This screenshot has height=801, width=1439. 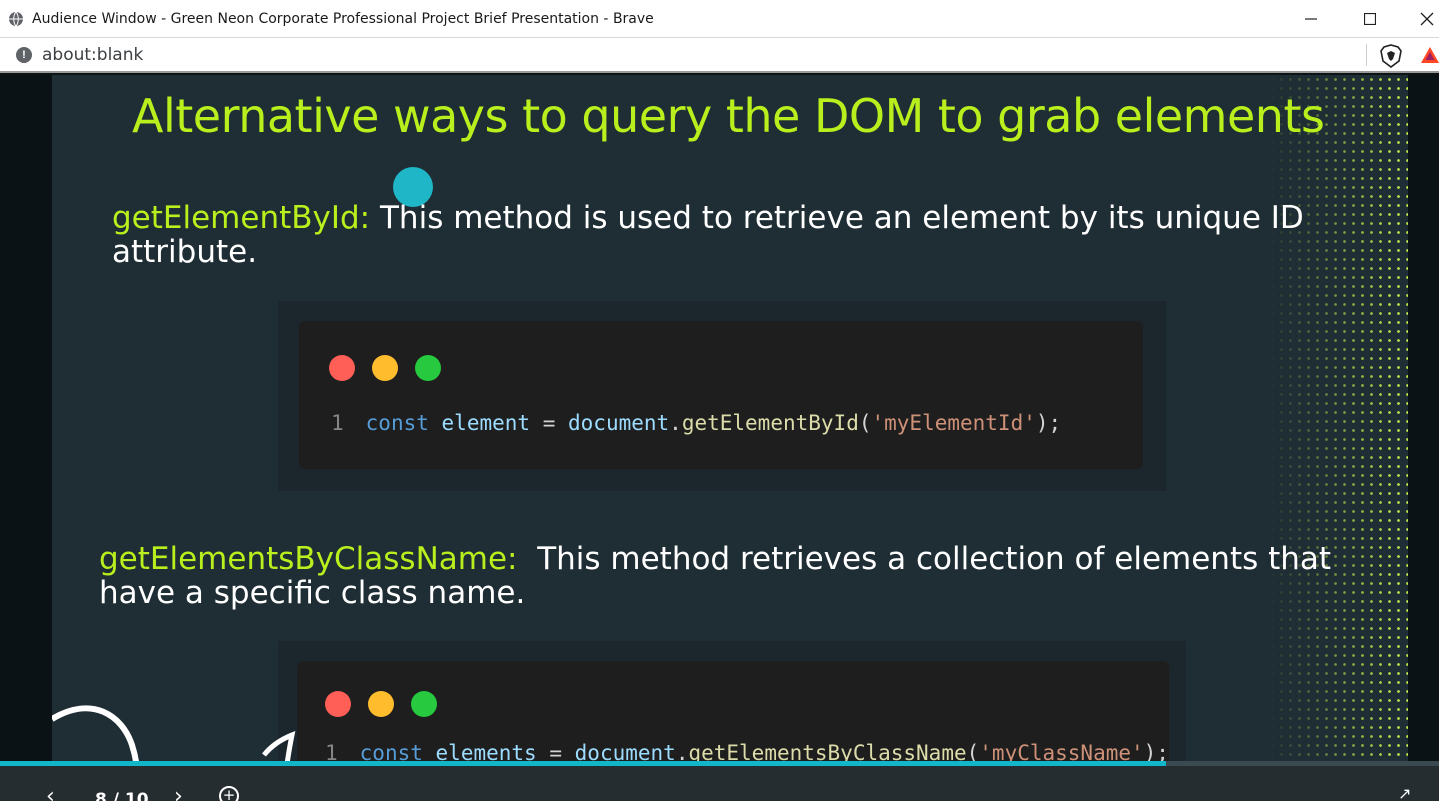 I want to click on divider, so click(x=1366, y=55).